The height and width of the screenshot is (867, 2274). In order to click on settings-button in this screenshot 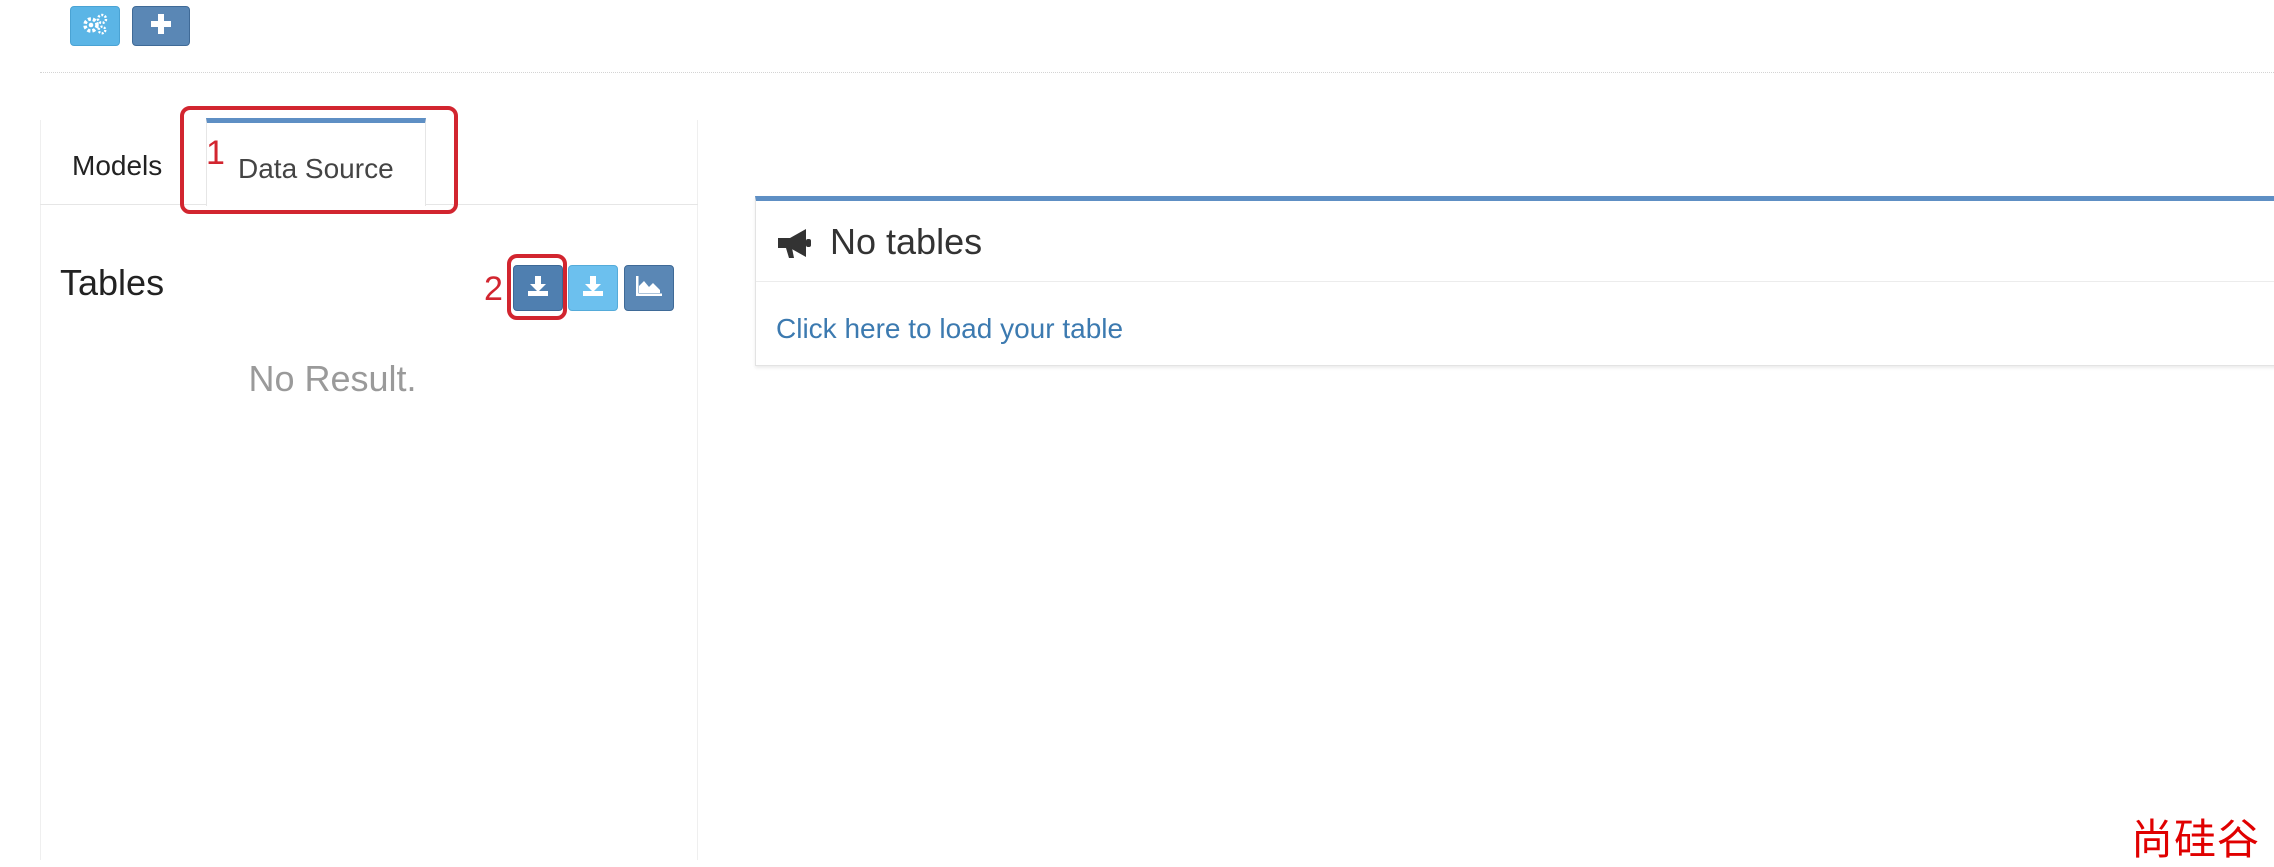, I will do `click(95, 26)`.